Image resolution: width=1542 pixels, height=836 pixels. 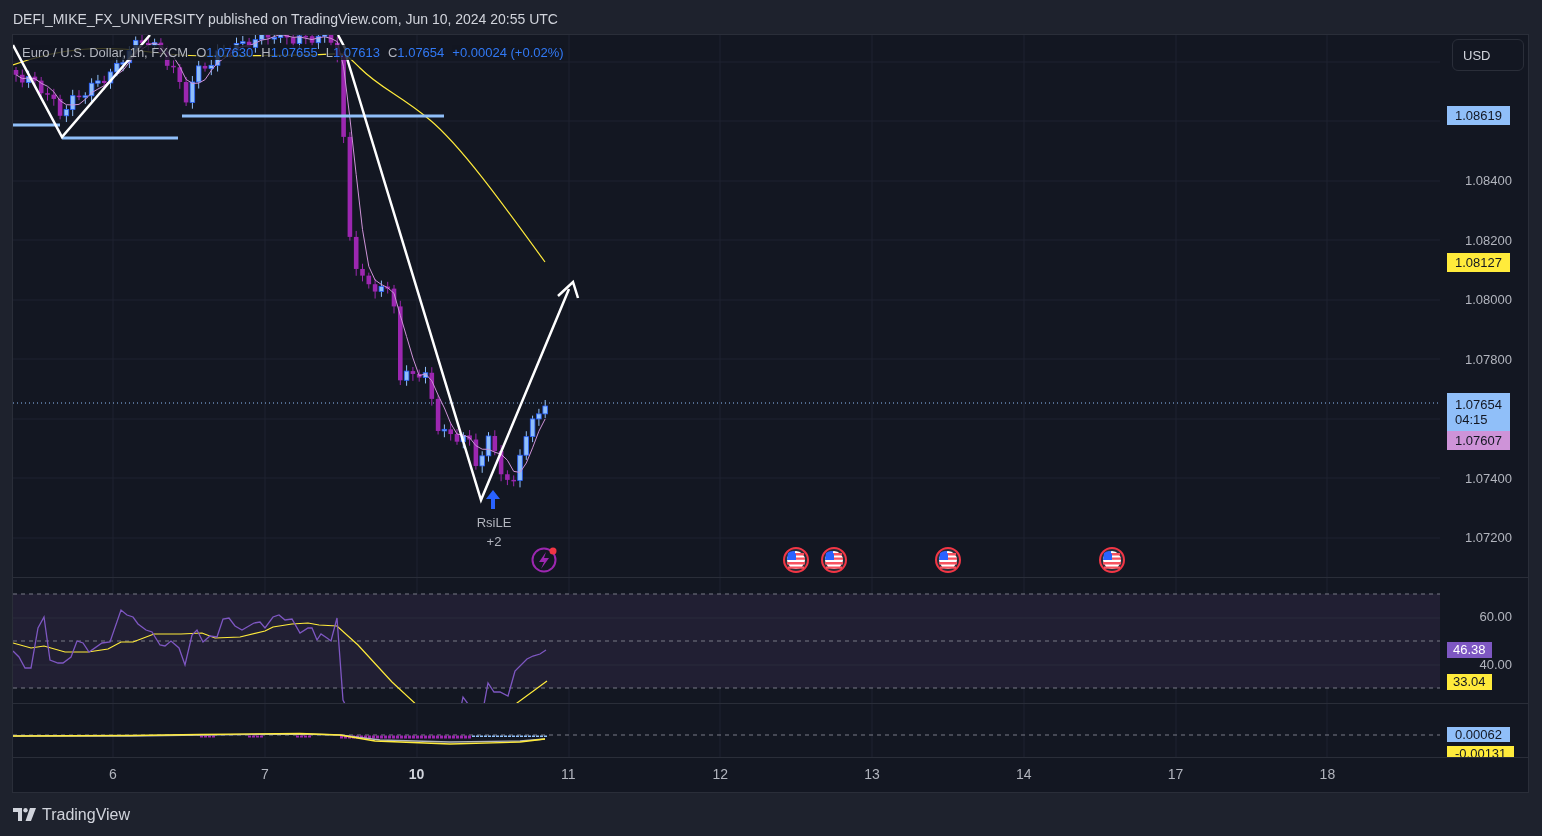 What do you see at coordinates (264, 774) in the screenshot?
I see `time-axis-label: 7` at bounding box center [264, 774].